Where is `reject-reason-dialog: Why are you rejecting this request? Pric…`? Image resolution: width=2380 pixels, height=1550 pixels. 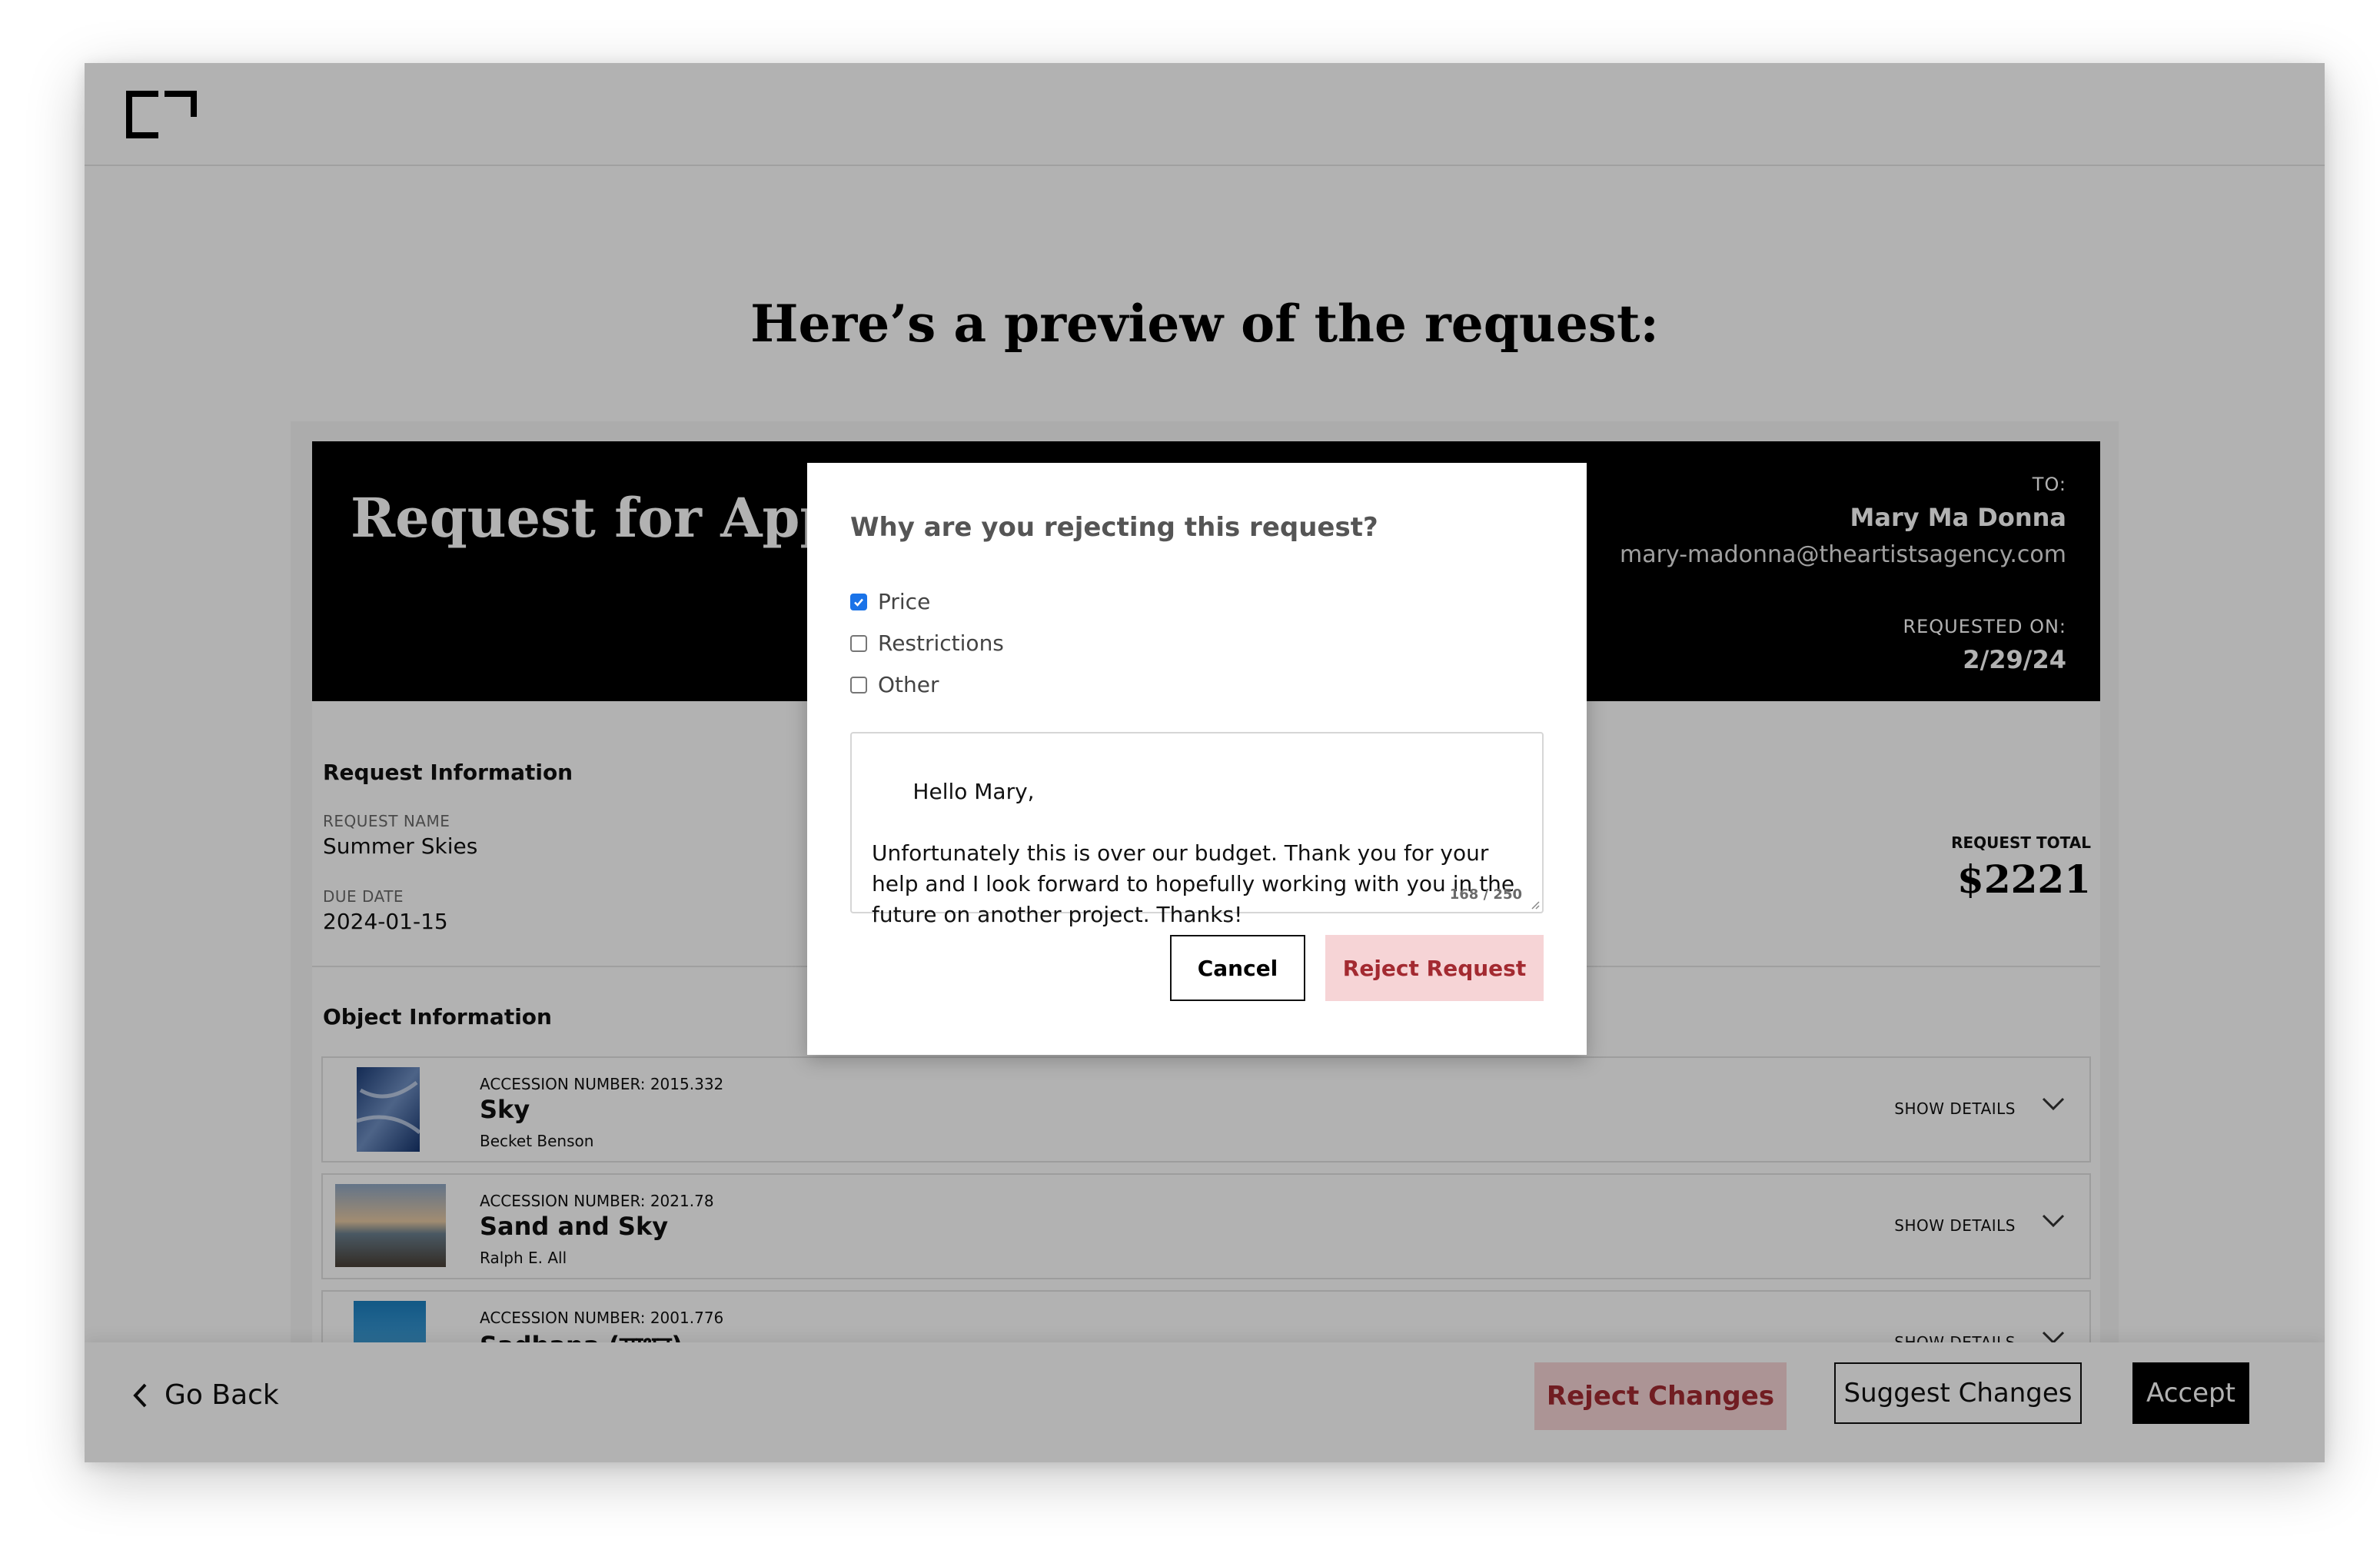
reject-reason-dialog: Why are you rejecting this request? Pric… is located at coordinates (1197, 759).